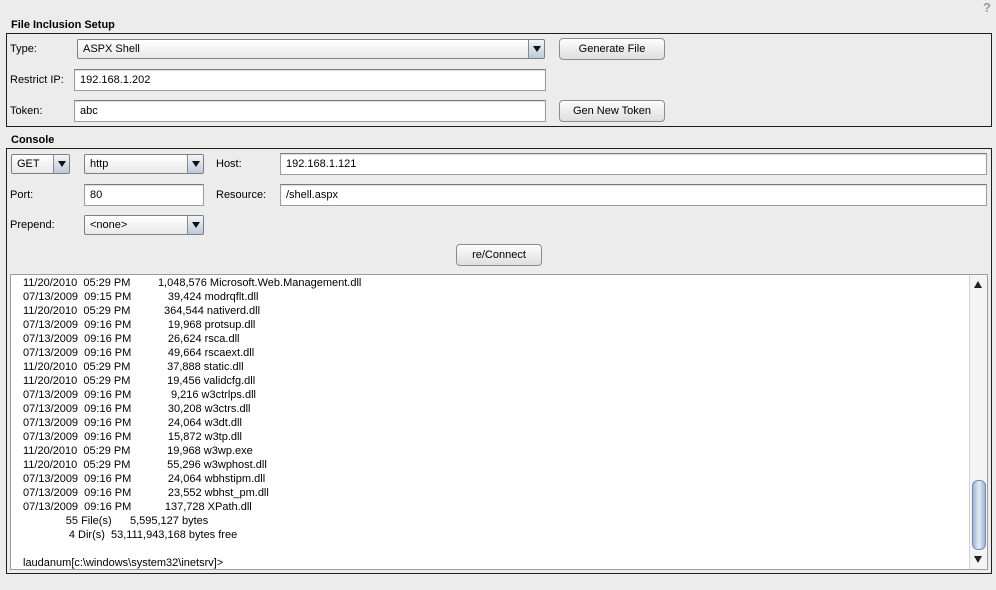 Image resolution: width=996 pixels, height=590 pixels. I want to click on generate-file-button: Generate File, so click(612, 49).